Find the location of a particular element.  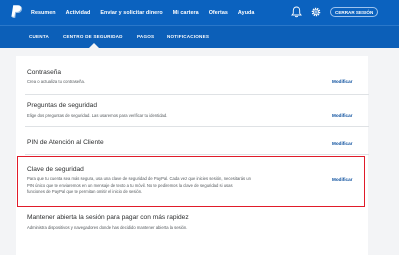

logout-button-label: CERRAR SESIÓN is located at coordinates (354, 12).